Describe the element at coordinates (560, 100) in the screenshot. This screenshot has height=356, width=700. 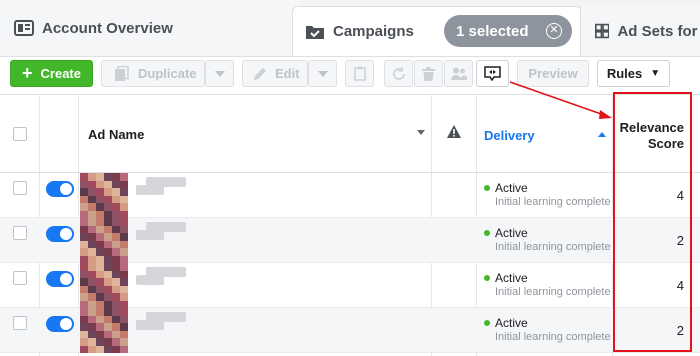
I see `annotation-arrow` at that location.